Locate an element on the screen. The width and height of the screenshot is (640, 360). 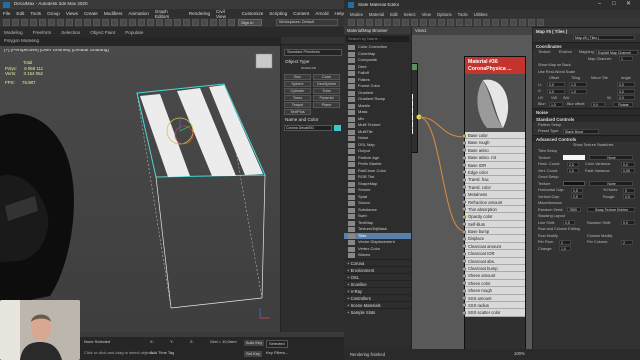
create-cone-button: Cone is located at coordinates (326, 77).